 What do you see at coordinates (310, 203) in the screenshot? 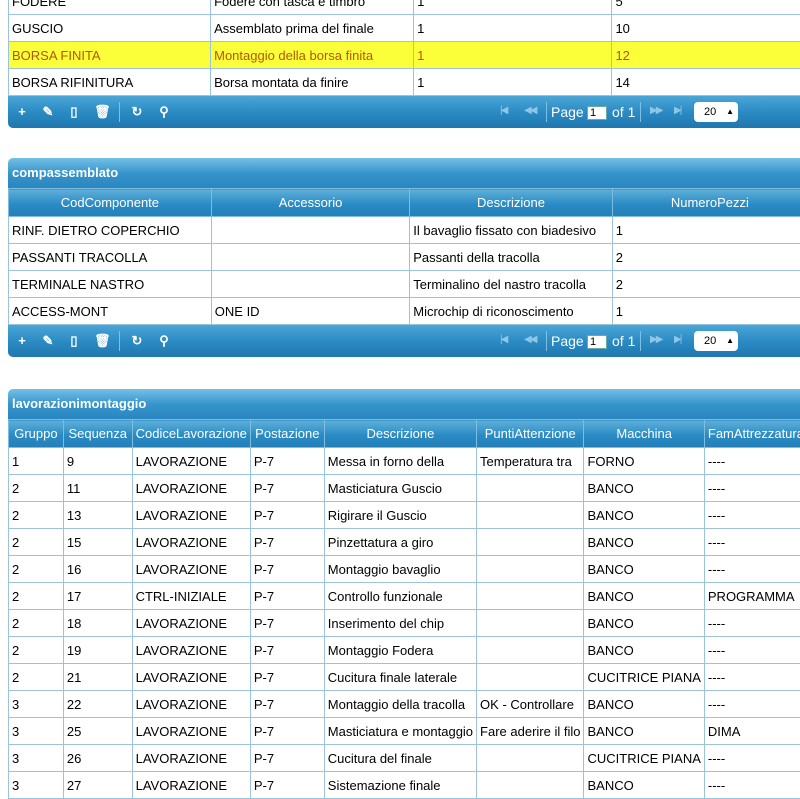
I see `column-header: Accessorio` at bounding box center [310, 203].